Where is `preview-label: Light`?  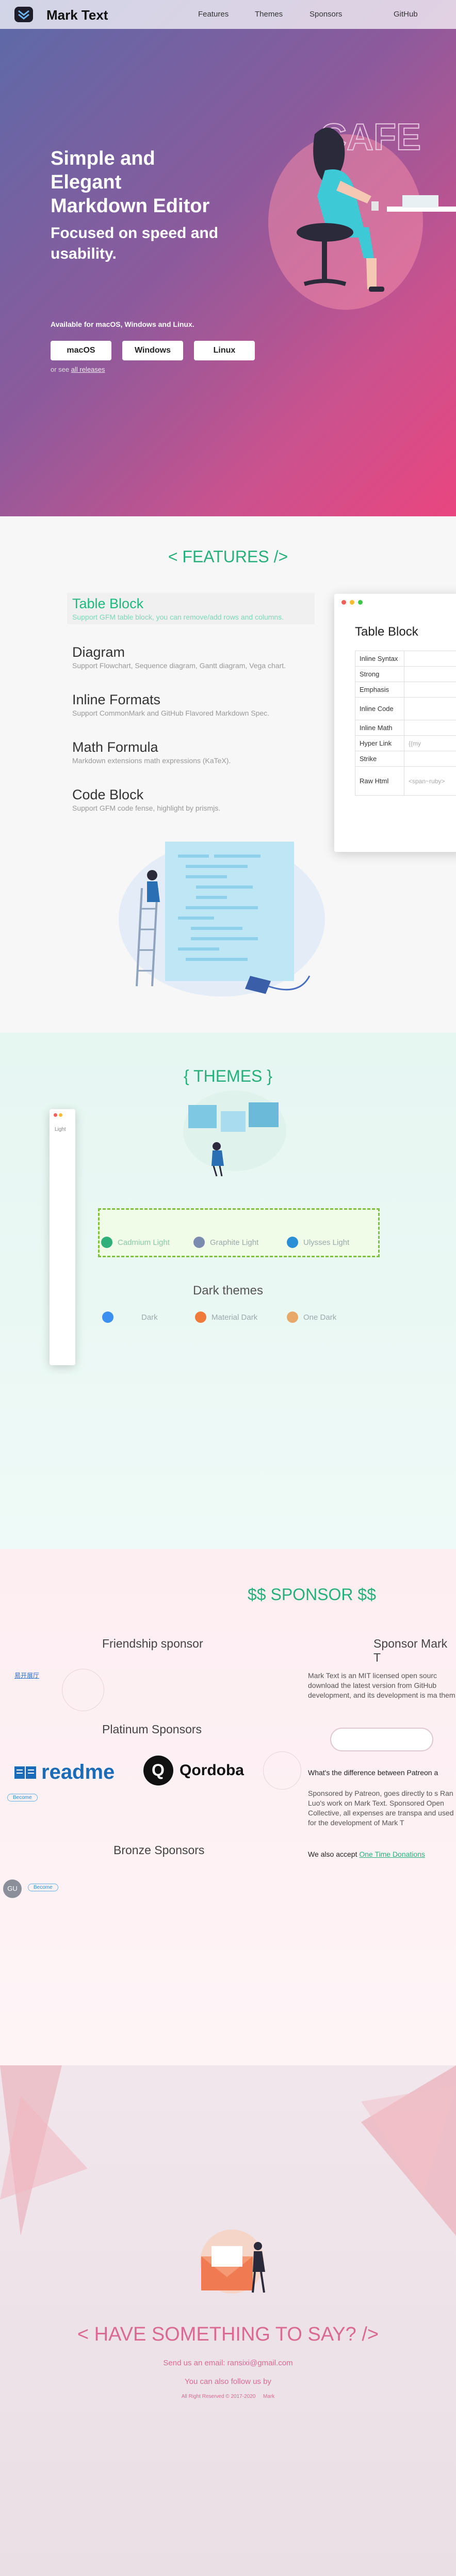
preview-label: Light is located at coordinates (61, 1130).